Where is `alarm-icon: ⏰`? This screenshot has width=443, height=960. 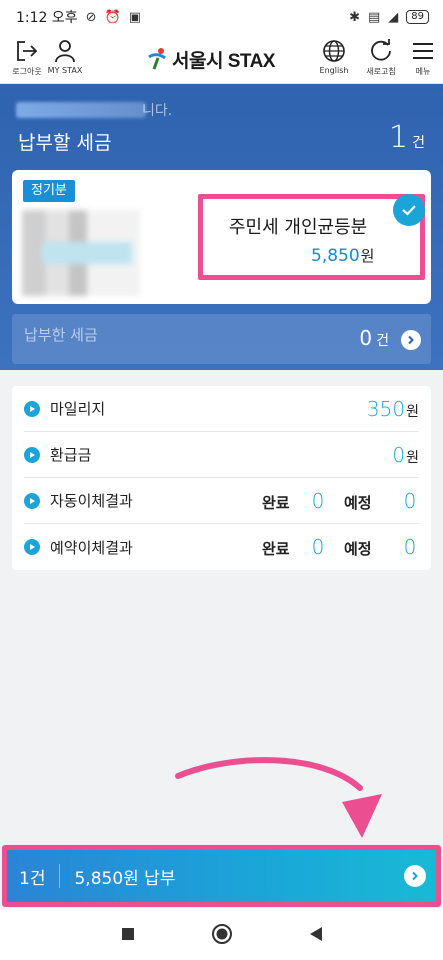 alarm-icon: ⏰ is located at coordinates (112, 17).